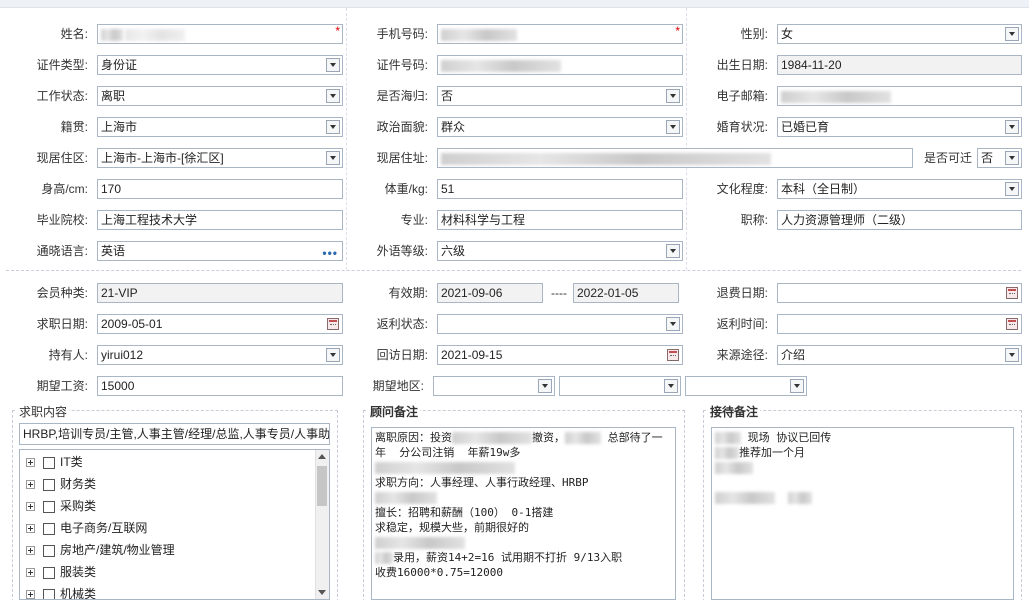 The image size is (1029, 600). I want to click on reception-notes-title: 接待备注, so click(734, 411).